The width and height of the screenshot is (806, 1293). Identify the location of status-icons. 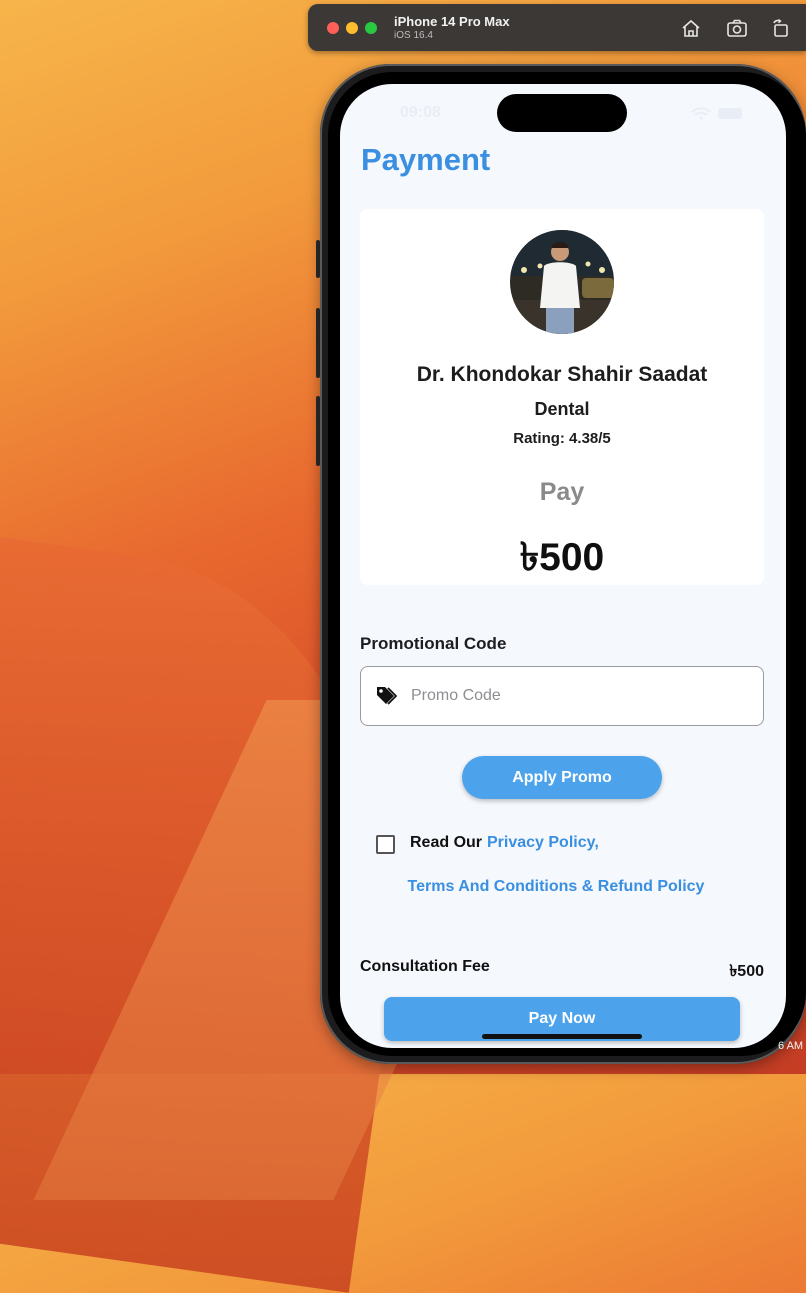
(718, 115).